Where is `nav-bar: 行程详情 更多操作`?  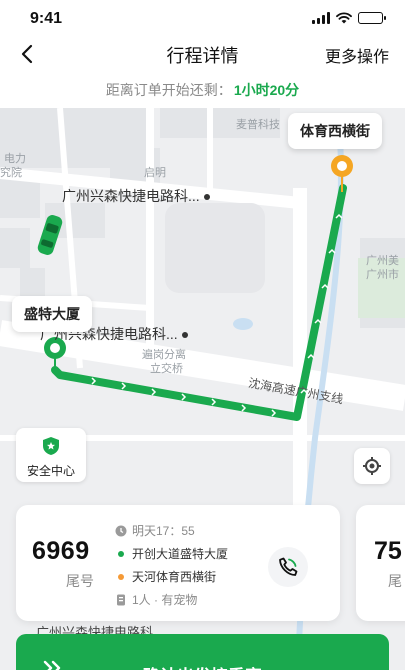 nav-bar: 行程详情 更多操作 is located at coordinates (202, 54).